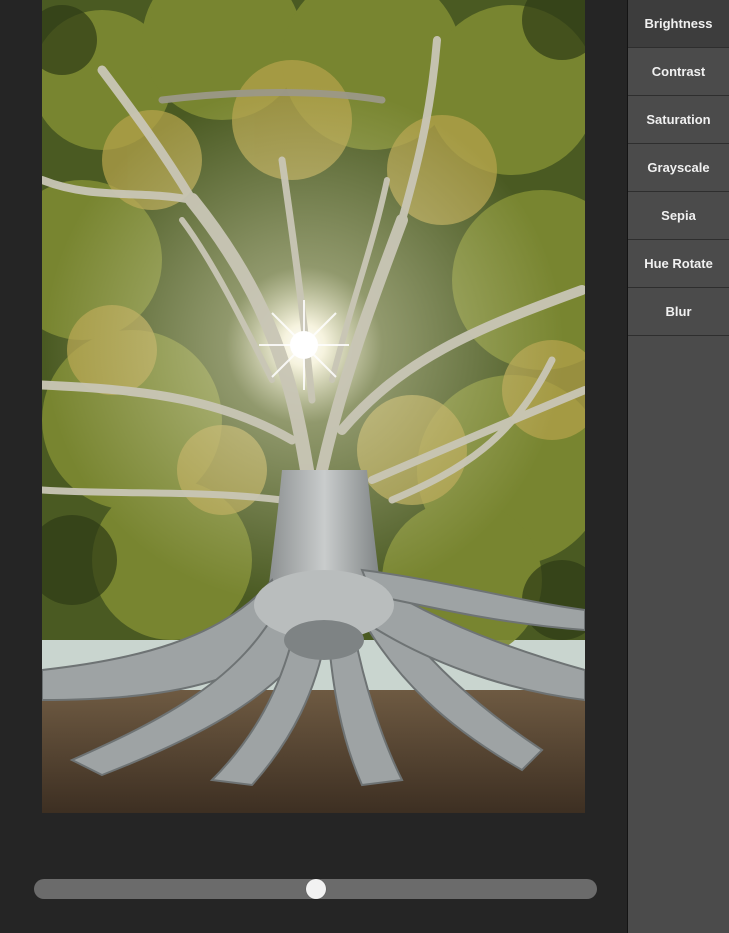 The width and height of the screenshot is (729, 933). Describe the element at coordinates (678, 264) in the screenshot. I see `filter-button-hue-rotate: Hue Rotate` at that location.